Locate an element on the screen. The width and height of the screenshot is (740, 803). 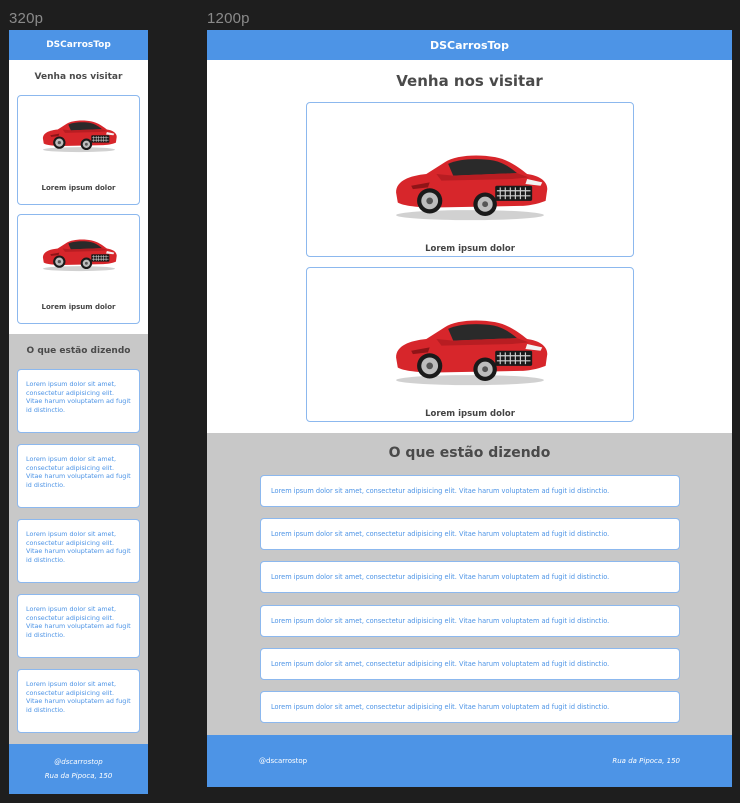
frame-label-desktop: 1200p is located at coordinates (228, 18).